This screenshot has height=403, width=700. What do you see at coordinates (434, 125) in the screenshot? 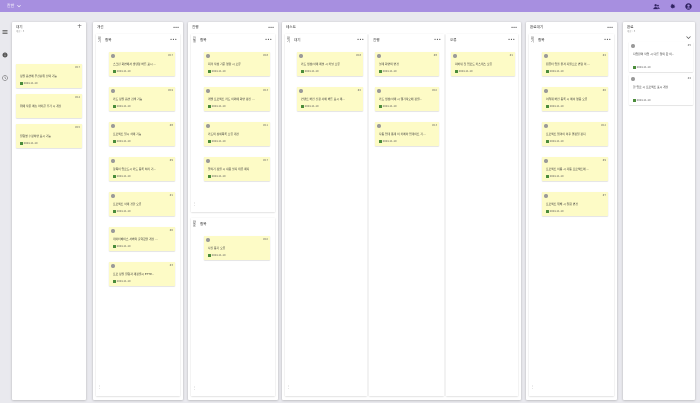
I see `card-number: #13` at bounding box center [434, 125].